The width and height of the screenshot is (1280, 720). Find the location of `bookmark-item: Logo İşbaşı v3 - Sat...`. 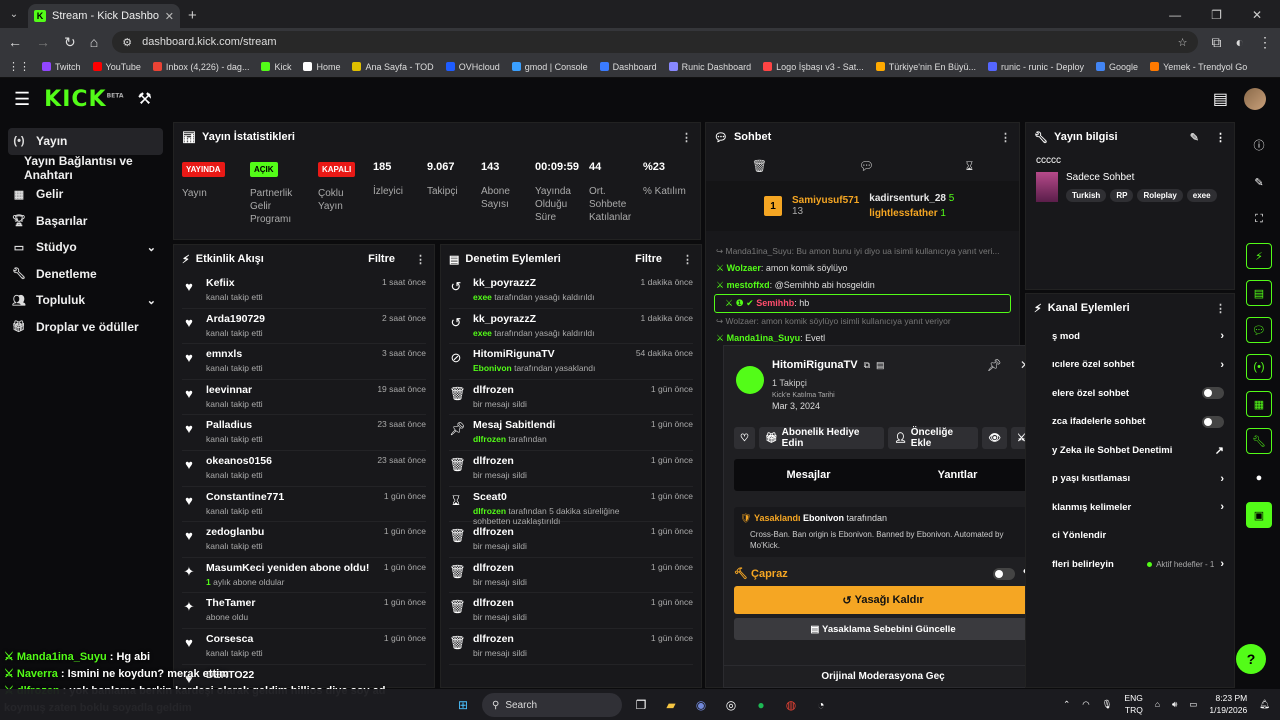

bookmark-item: Logo İşbaşı v3 - Sat... is located at coordinates (813, 67).